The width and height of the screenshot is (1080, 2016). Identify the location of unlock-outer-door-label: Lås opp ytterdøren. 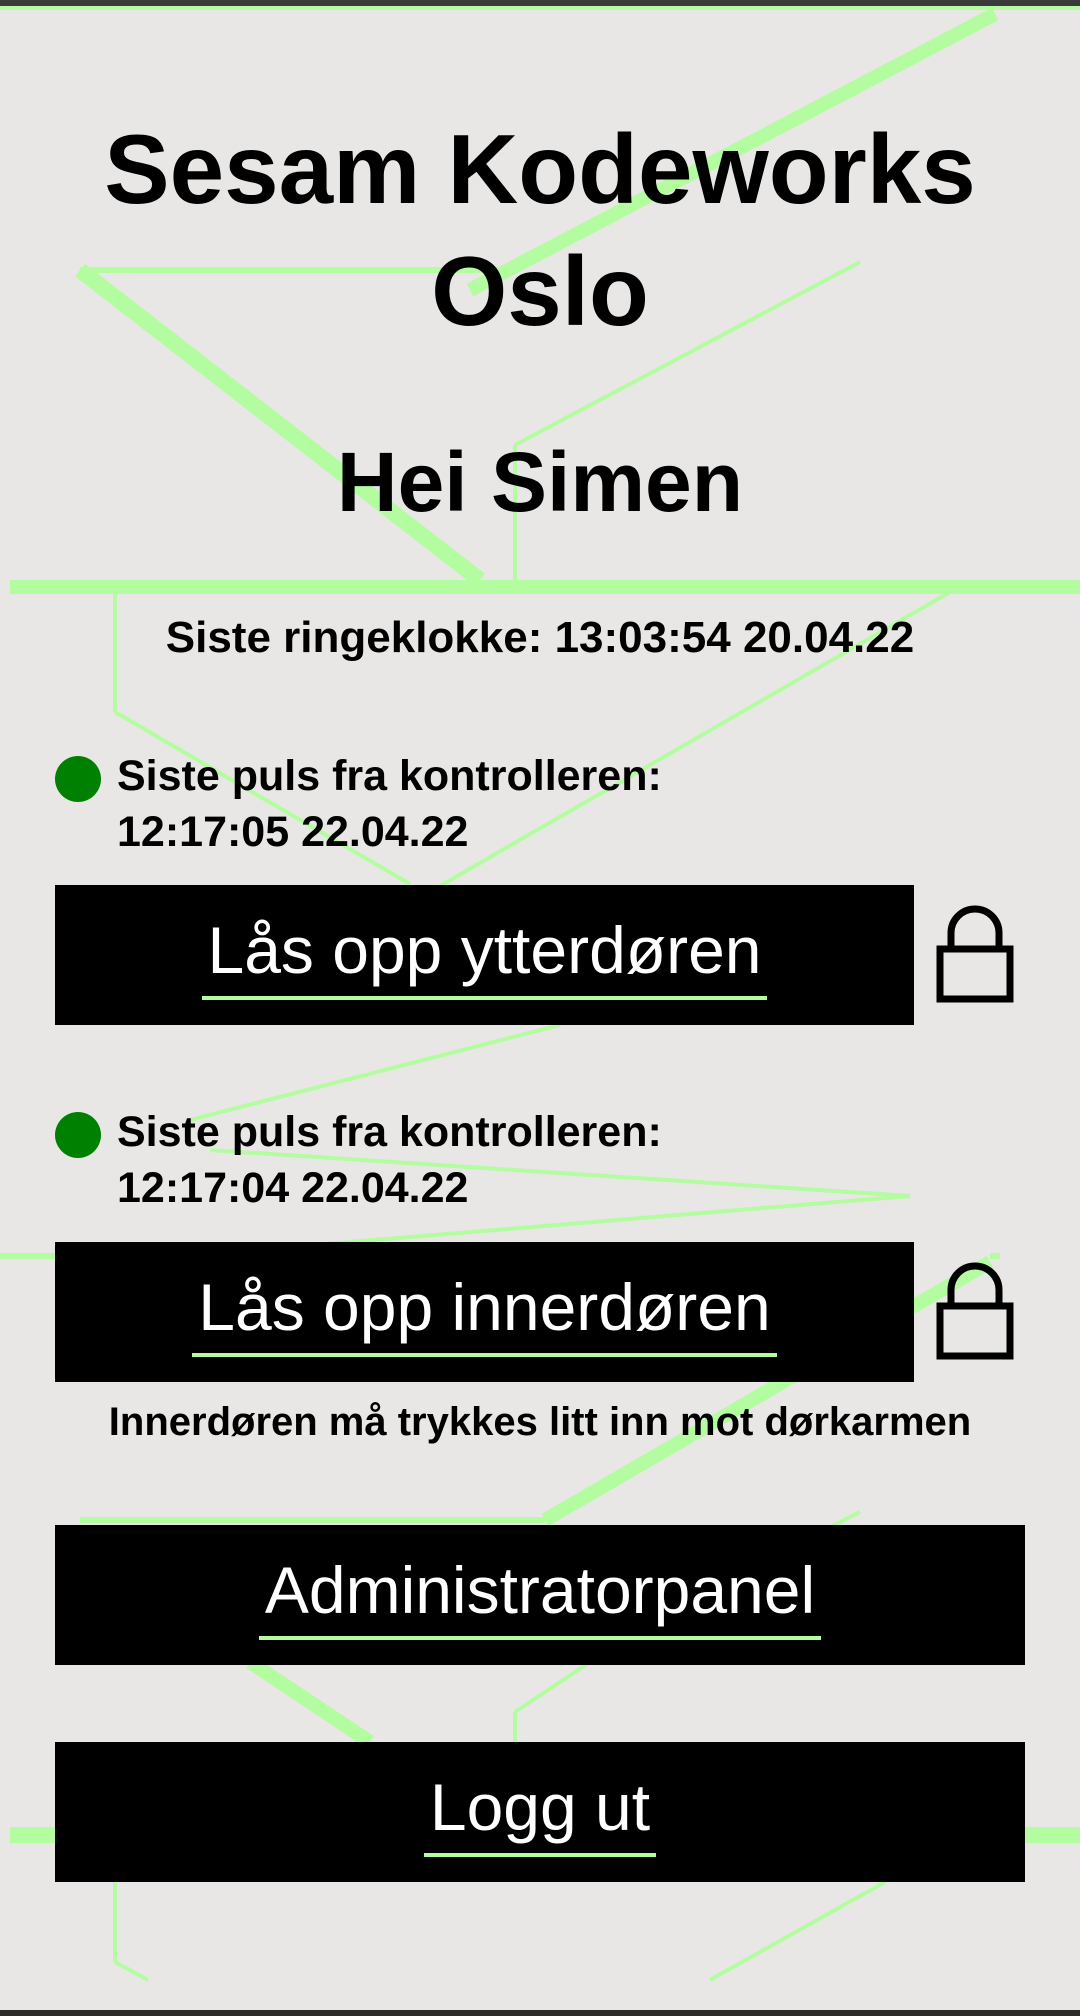
(484, 955).